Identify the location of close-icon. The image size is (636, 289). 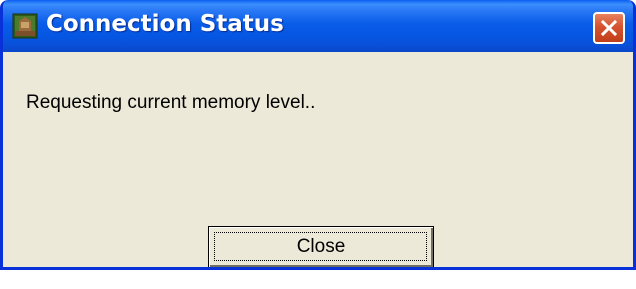
(609, 28).